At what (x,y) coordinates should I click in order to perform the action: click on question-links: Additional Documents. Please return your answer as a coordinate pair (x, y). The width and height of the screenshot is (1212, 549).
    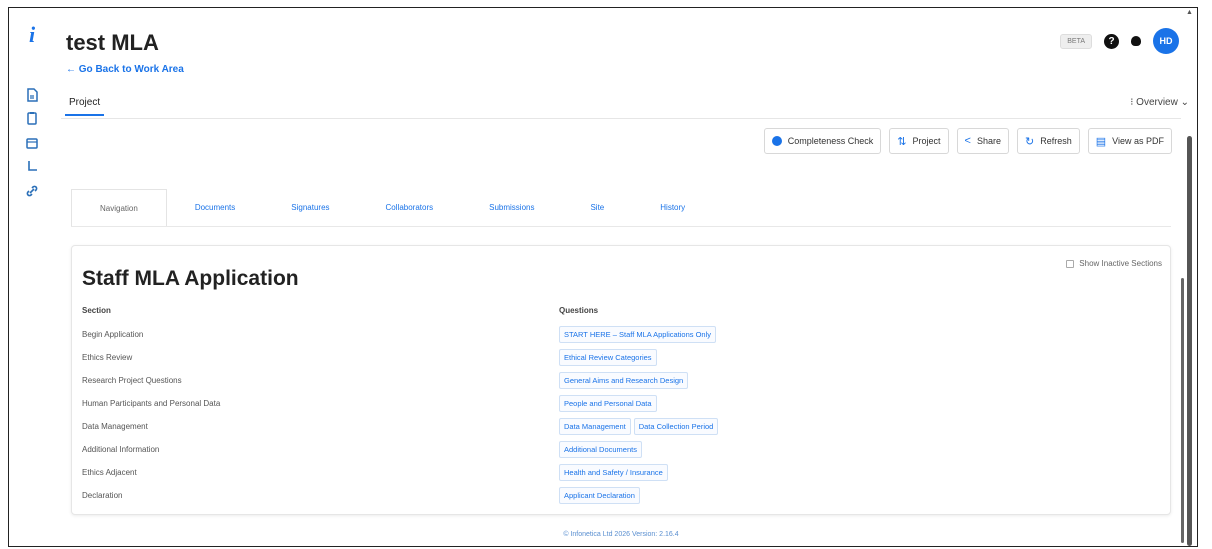
    Looking at the image, I should click on (600, 449).